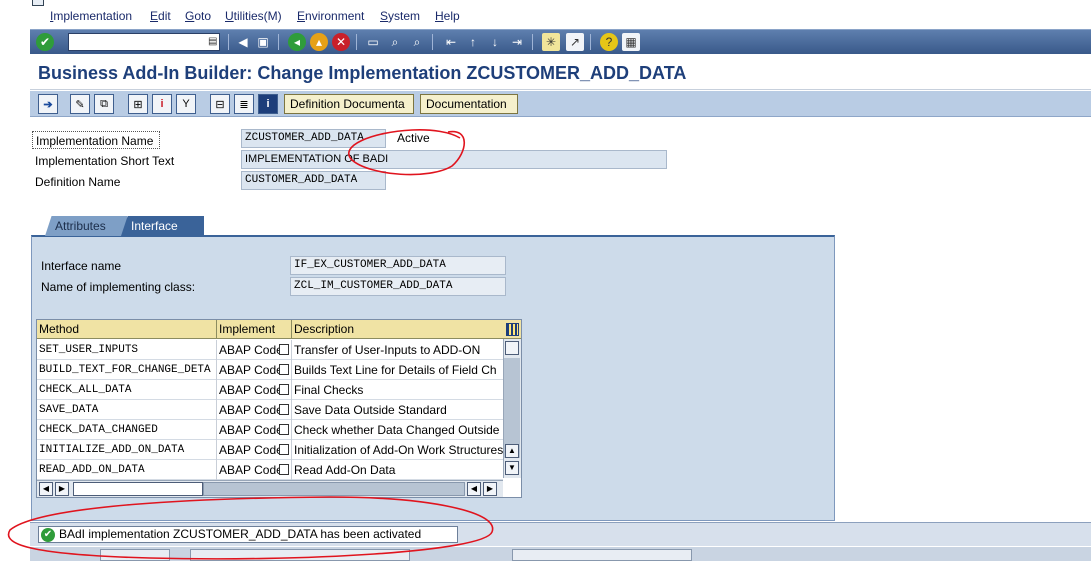 The image size is (1091, 561). I want to click on table-row: CHECK_ALL_DATA ABAP Code Final Checks, so click(270, 390).